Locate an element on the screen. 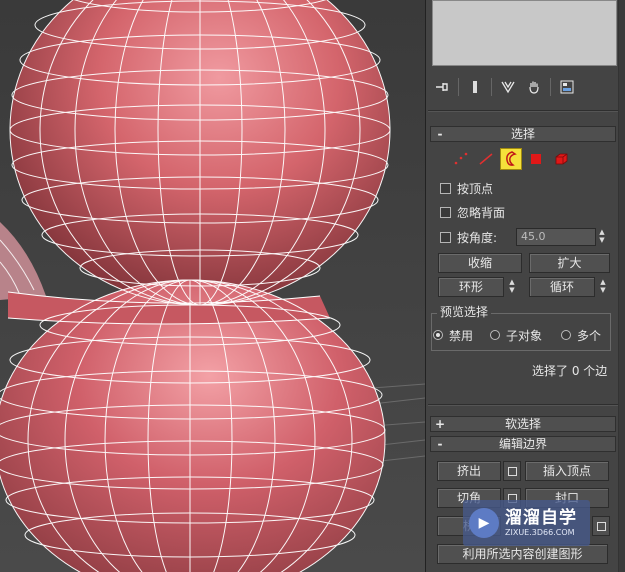  selection-rollout-header: - 选择 is located at coordinates (523, 134).